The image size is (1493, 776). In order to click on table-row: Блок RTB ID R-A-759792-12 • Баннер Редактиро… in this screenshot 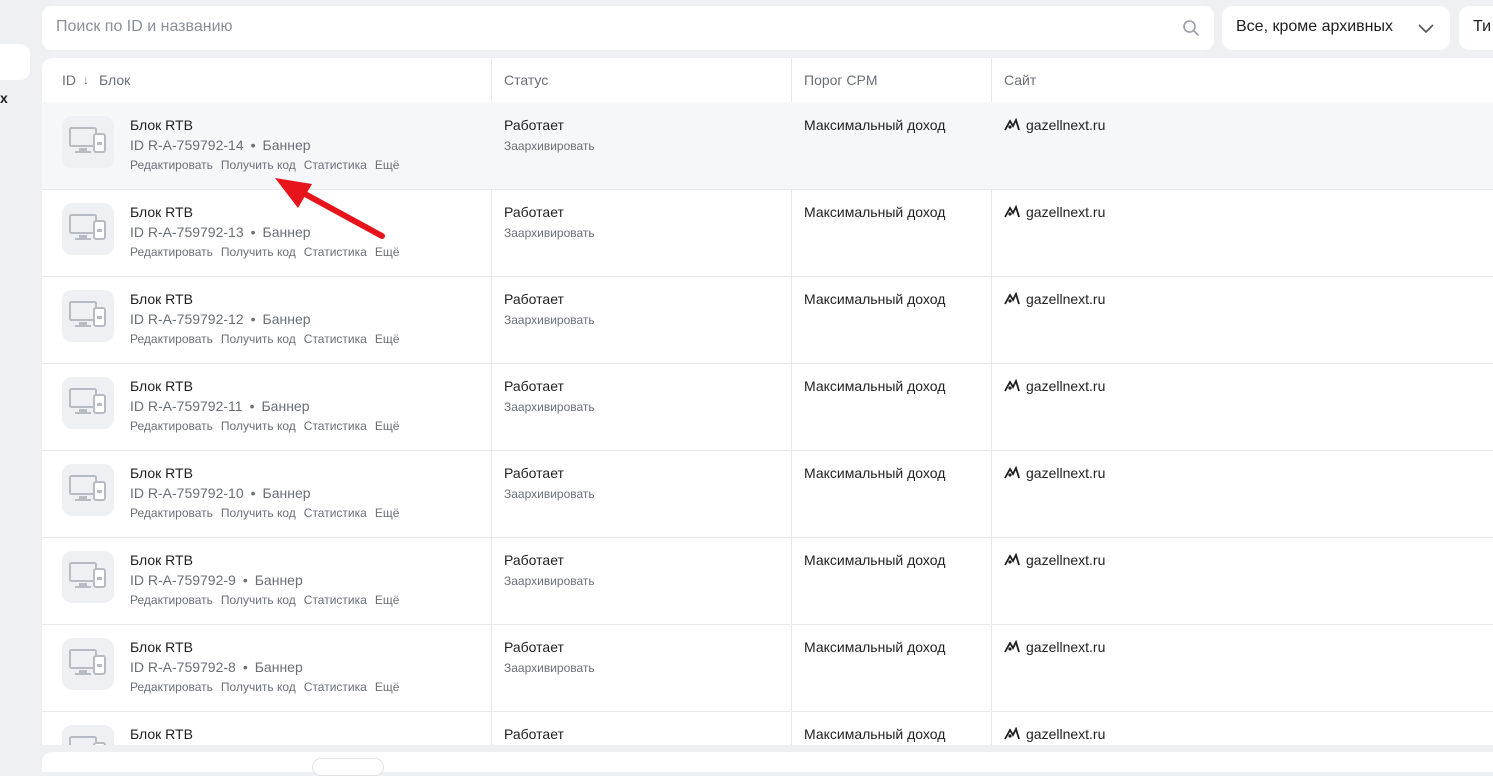, I will do `click(767, 320)`.